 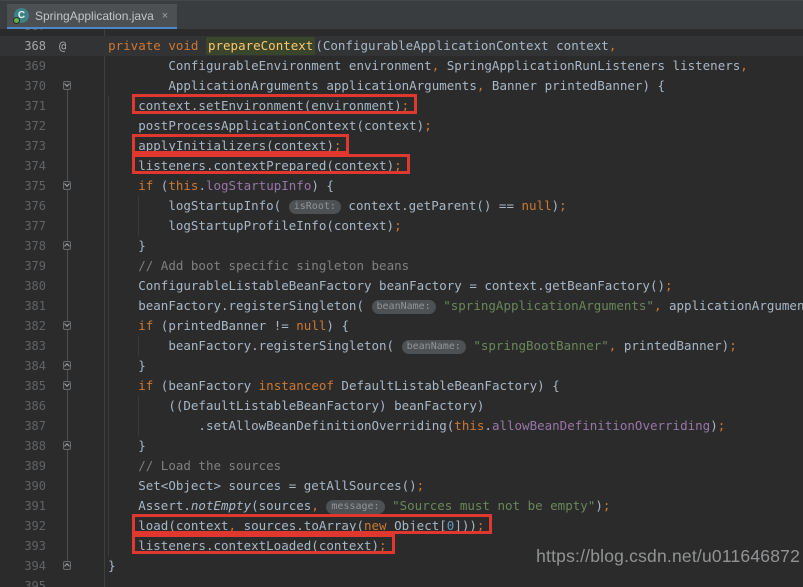 I want to click on code-token: isRoot:, so click(x=314, y=207).